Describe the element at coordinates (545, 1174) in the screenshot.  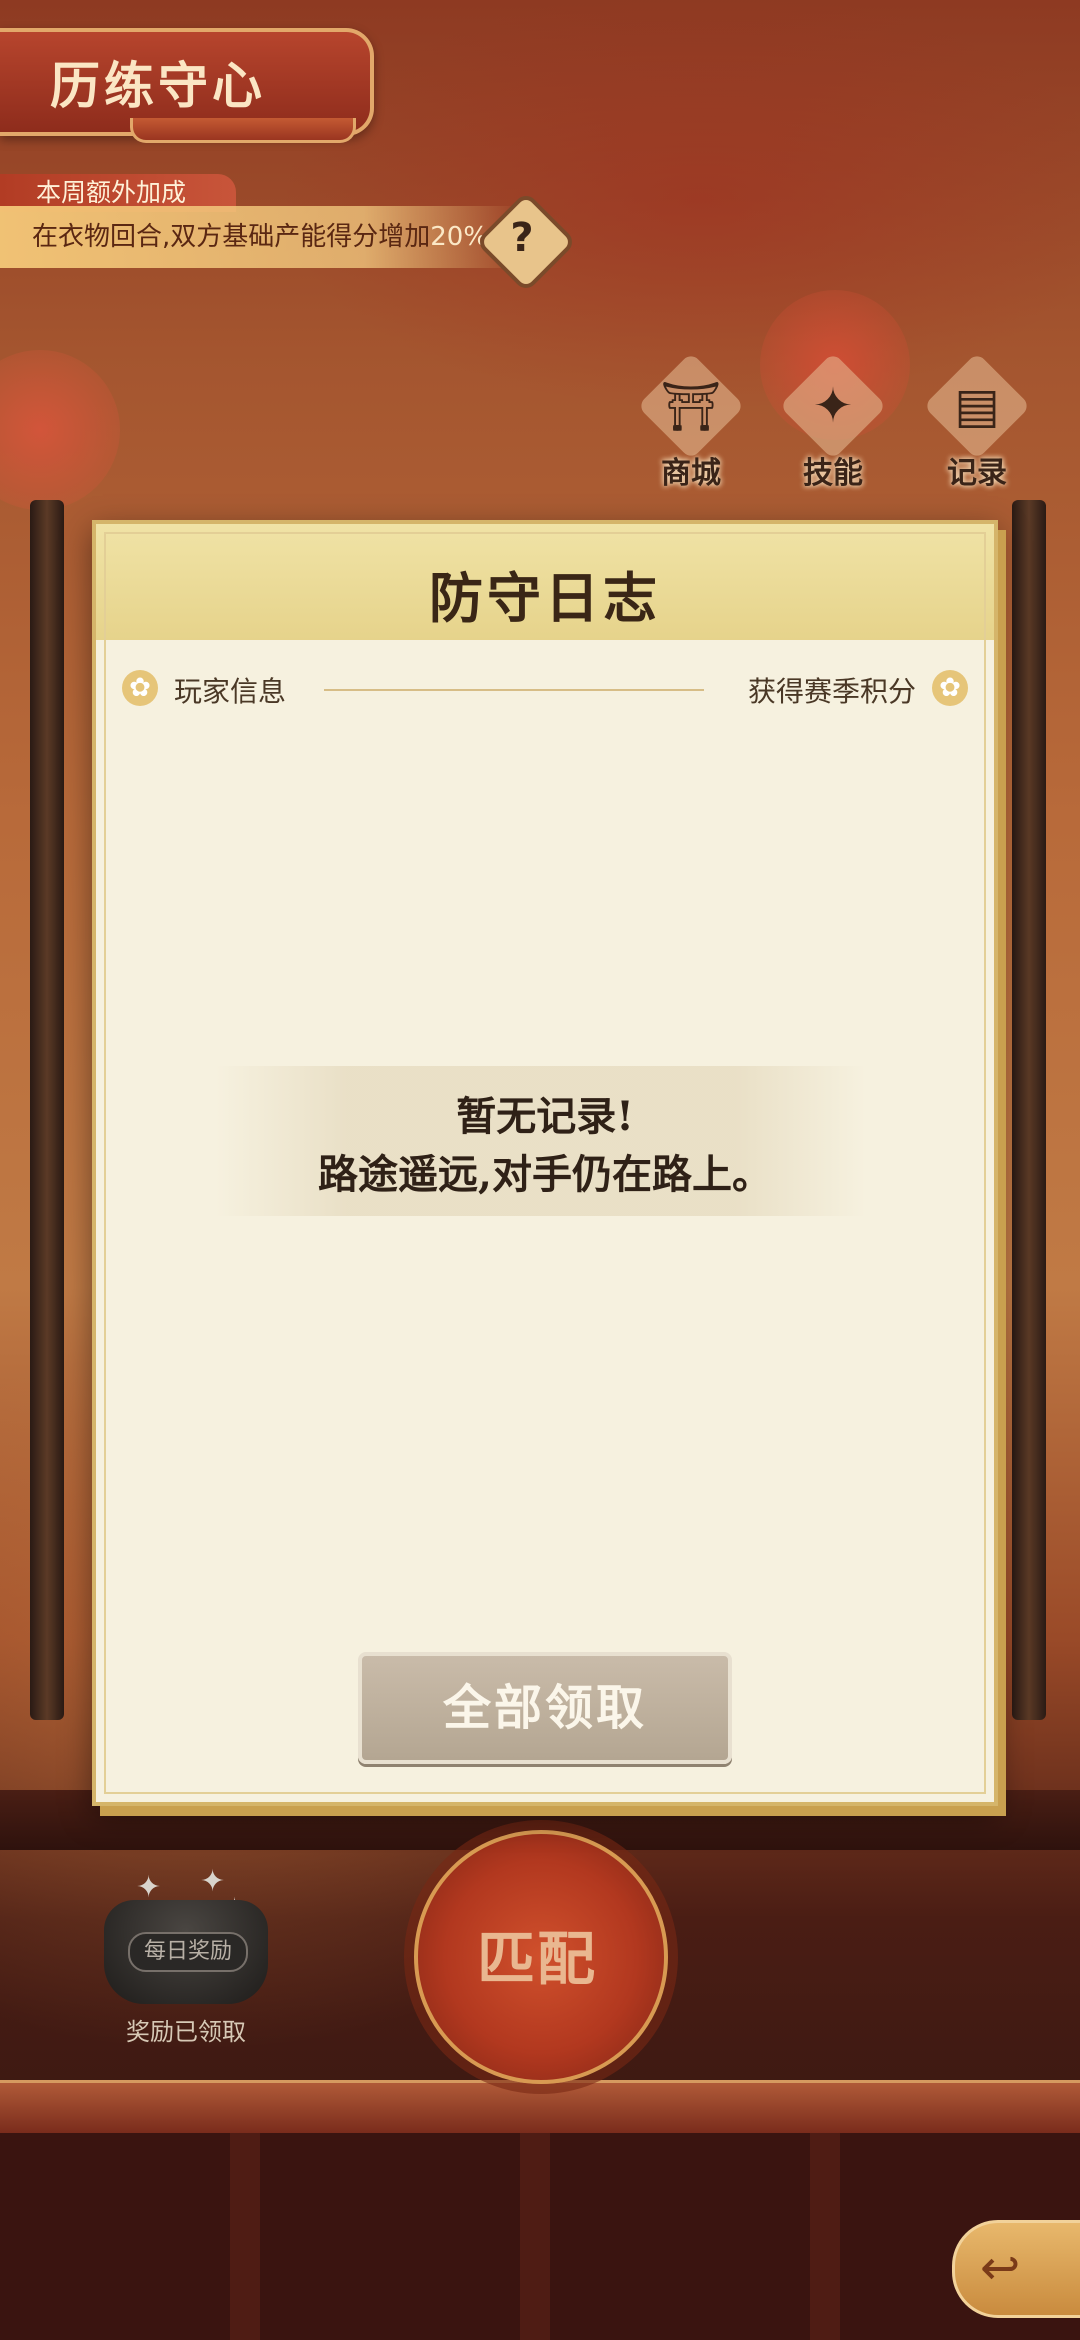
I see `empty-state-message: 路途遥远,对手仍在路上。` at that location.